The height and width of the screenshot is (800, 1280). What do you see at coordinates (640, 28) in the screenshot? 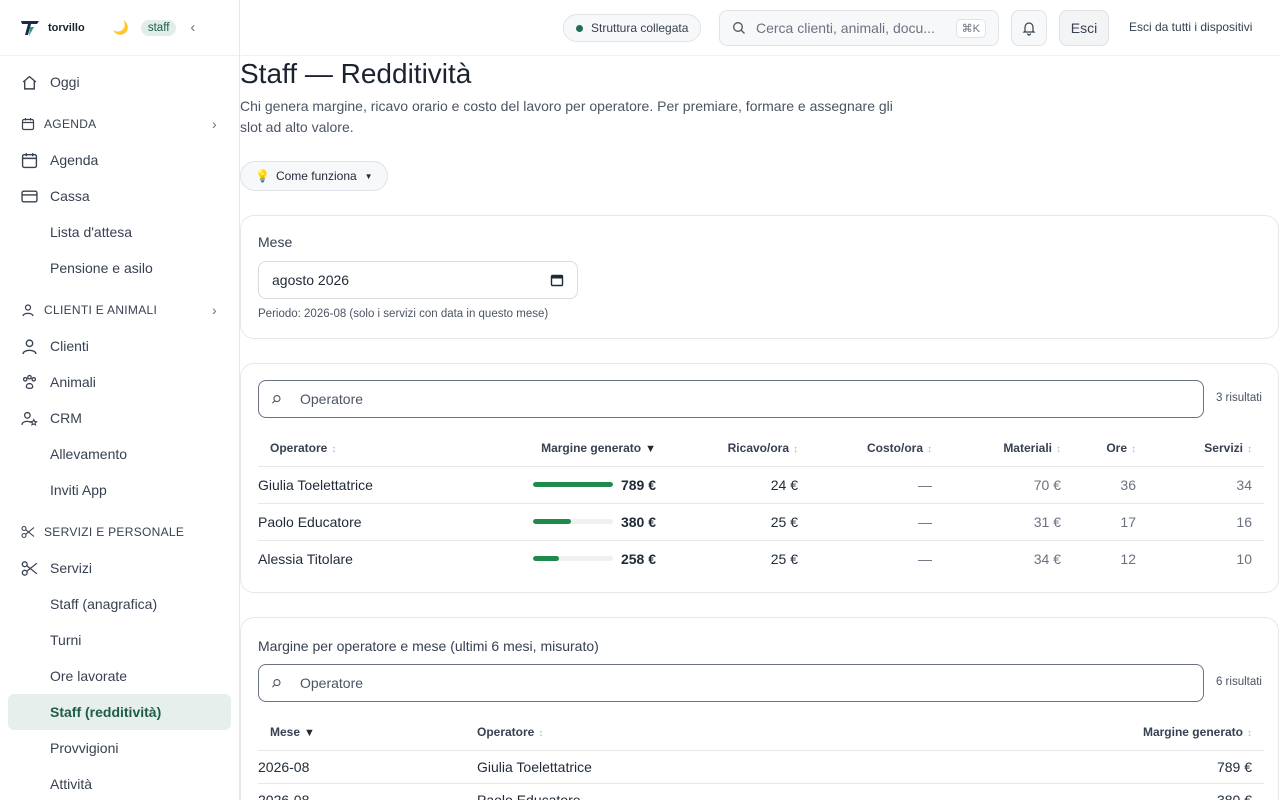
I see `connection-status-label: Struttura collegata` at bounding box center [640, 28].